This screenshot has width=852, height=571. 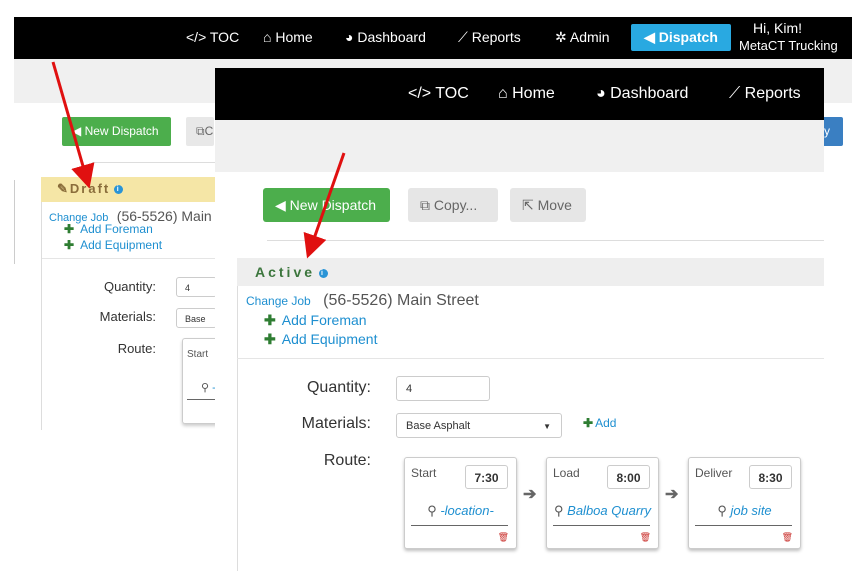 What do you see at coordinates (324, 205) in the screenshot?
I see `annotation-arrow-active` at bounding box center [324, 205].